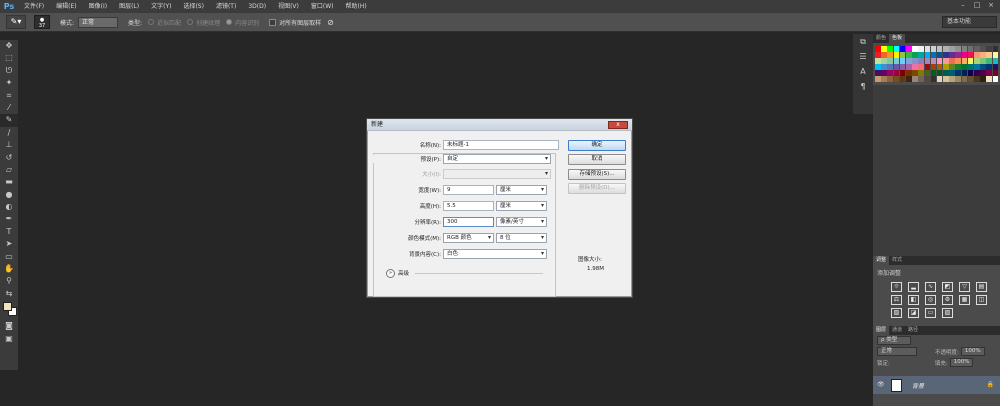 The height and width of the screenshot is (406, 1000). What do you see at coordinates (226, 6) in the screenshot?
I see `menu-filter: 滤镜(T)` at bounding box center [226, 6].